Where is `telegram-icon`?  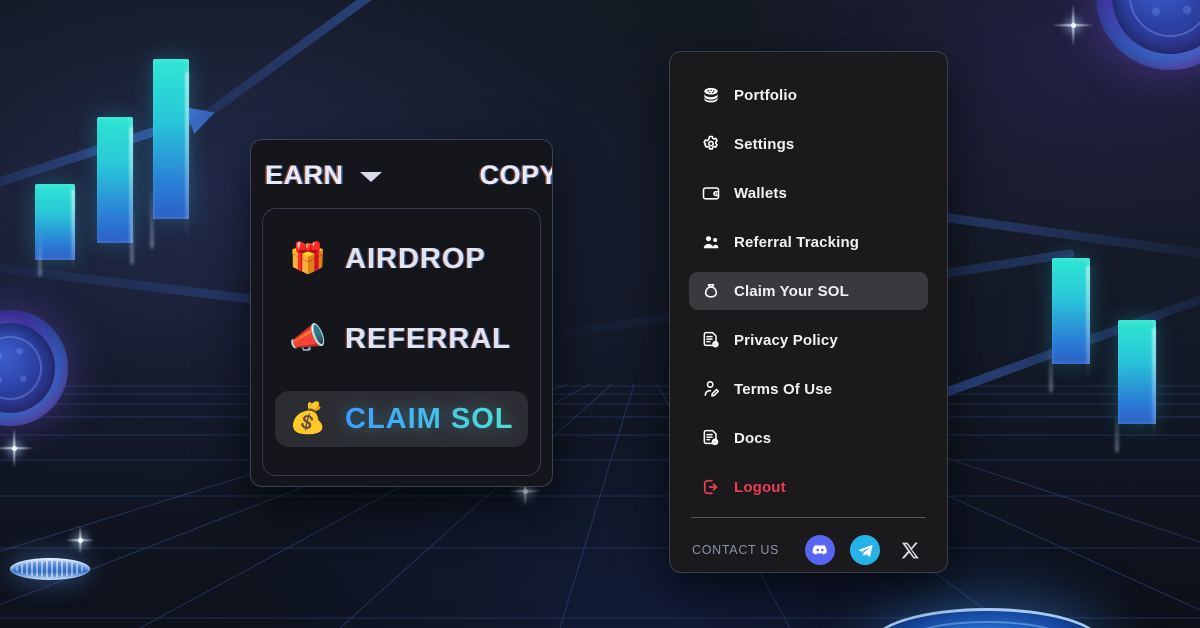
telegram-icon is located at coordinates (865, 550).